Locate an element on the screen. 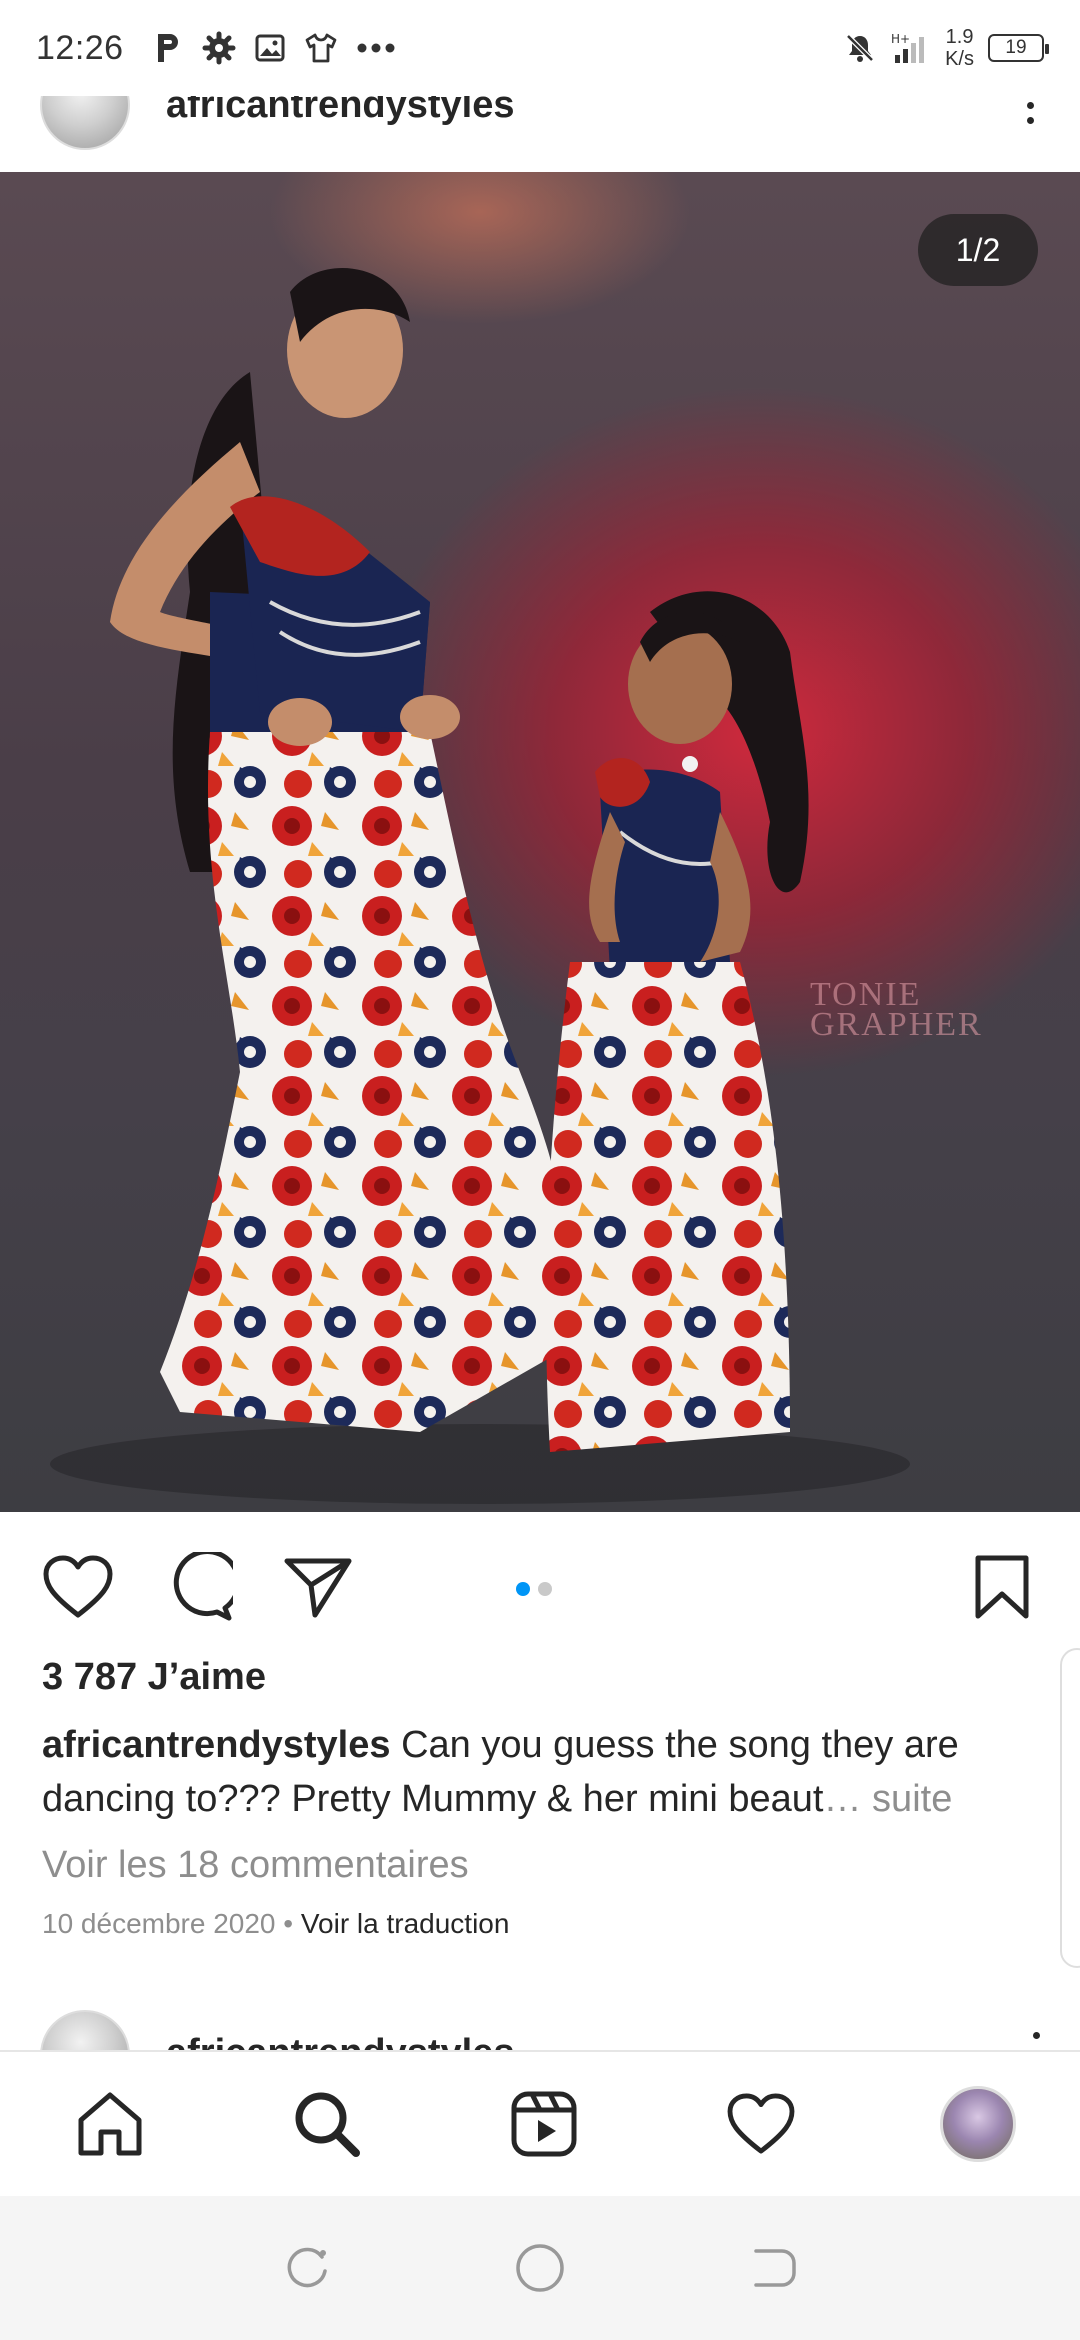 The height and width of the screenshot is (2340, 1080). network-speed-value: 1.9 is located at coordinates (959, 37).